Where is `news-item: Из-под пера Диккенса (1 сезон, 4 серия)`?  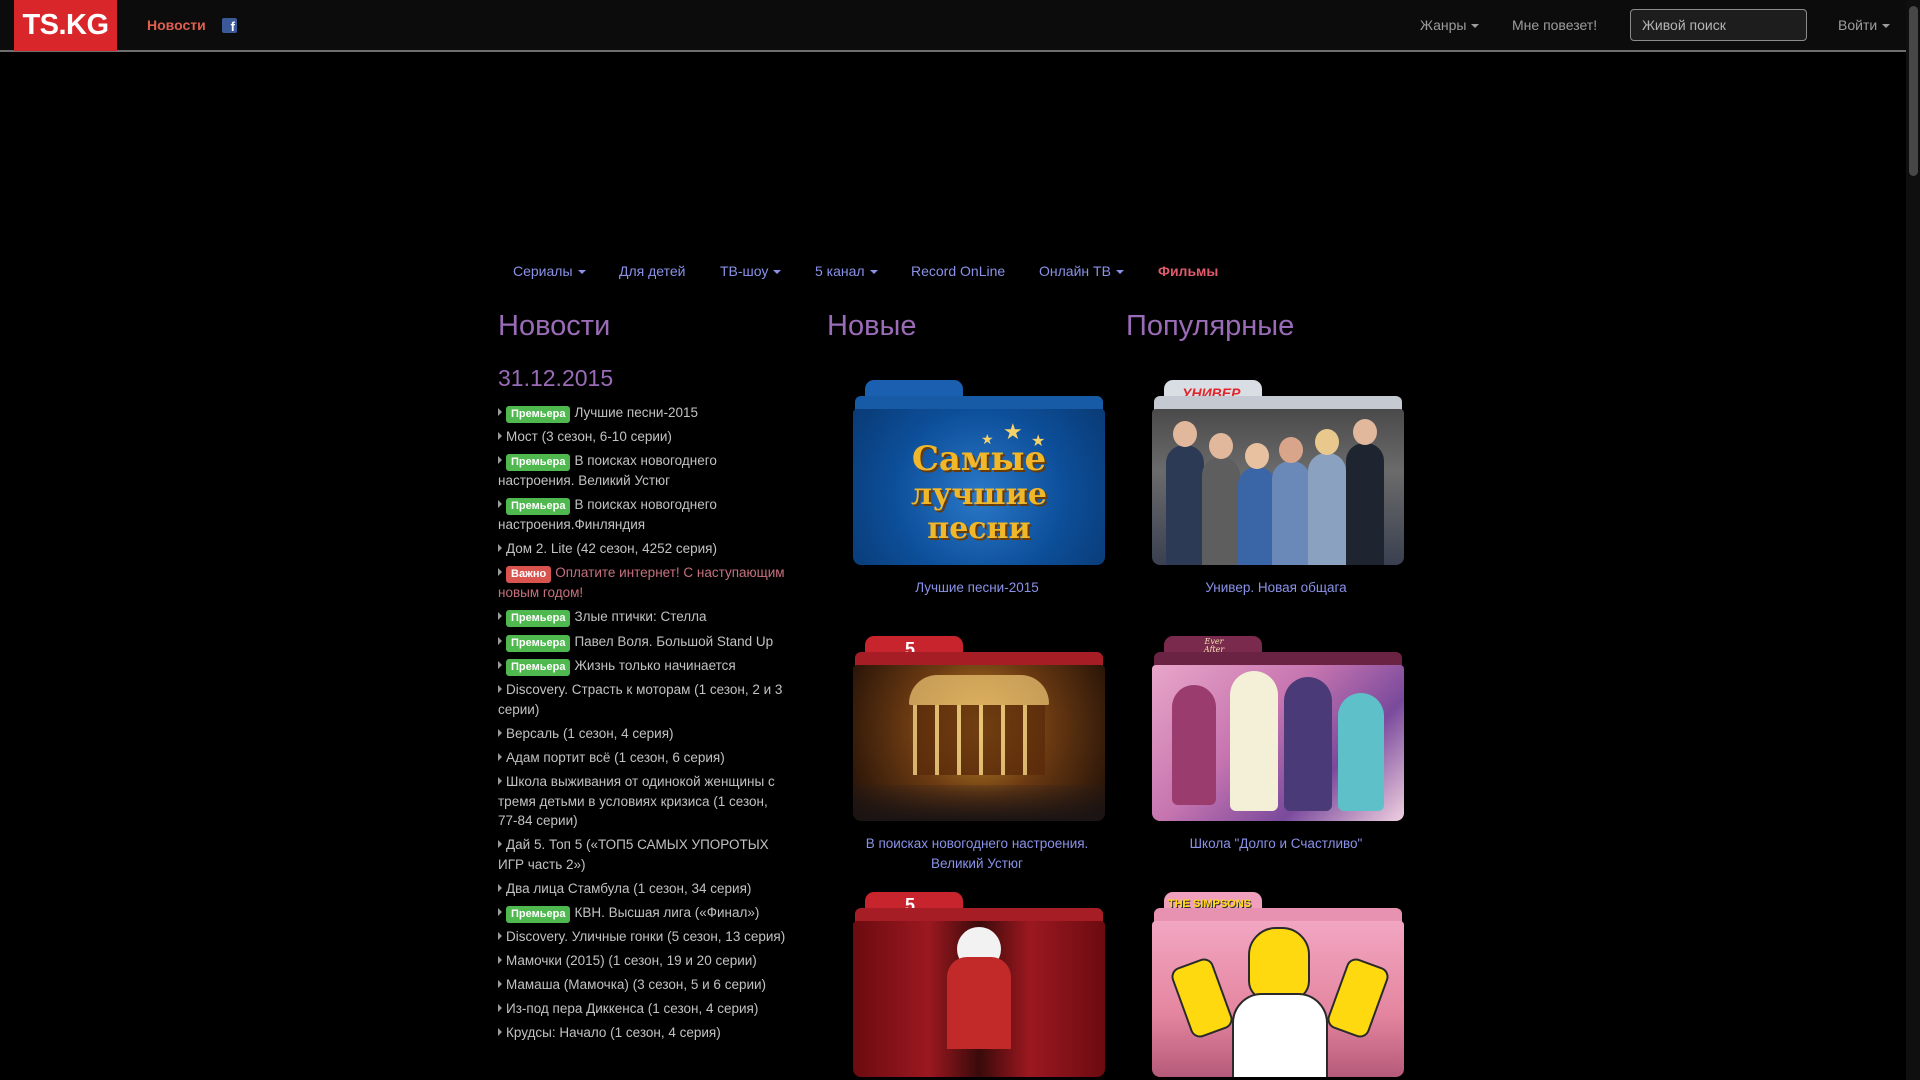 news-item: Из-под пера Диккенса (1 сезон, 4 серия) is located at coordinates (643, 1009).